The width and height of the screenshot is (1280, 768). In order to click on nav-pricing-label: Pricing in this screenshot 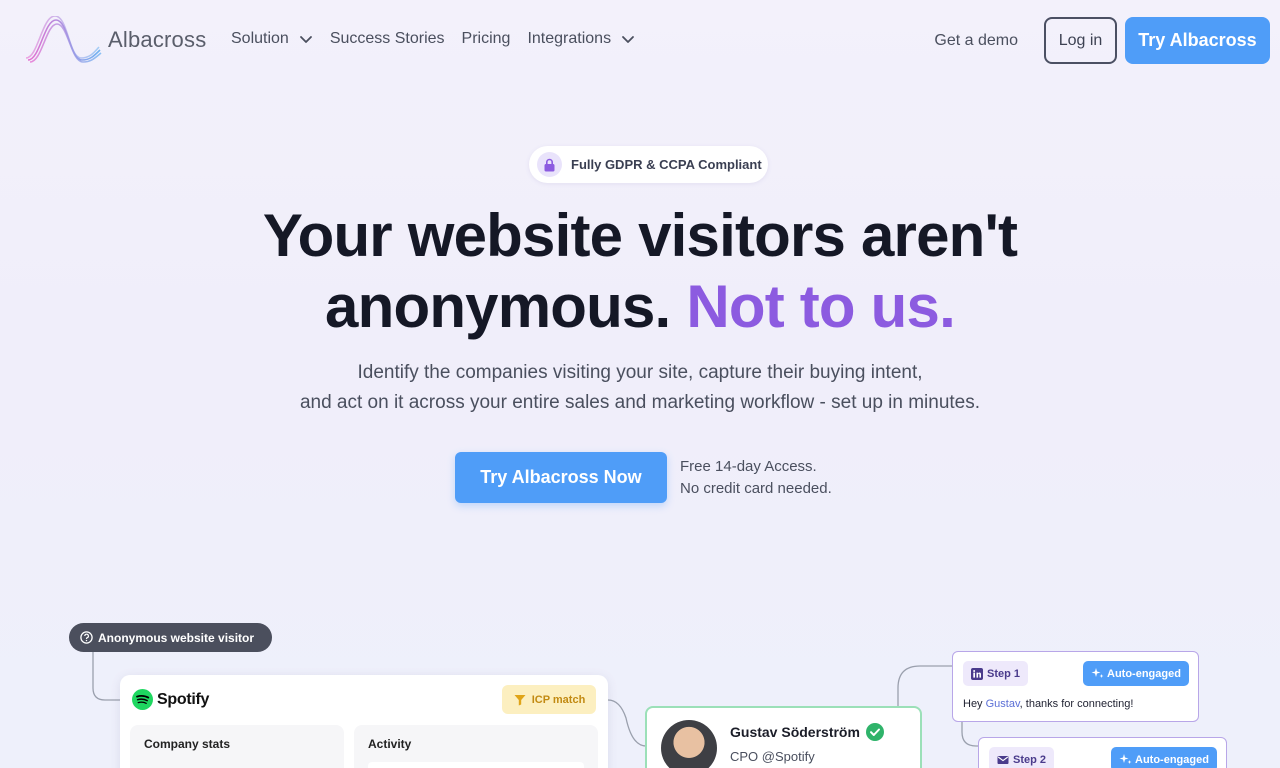, I will do `click(486, 38)`.